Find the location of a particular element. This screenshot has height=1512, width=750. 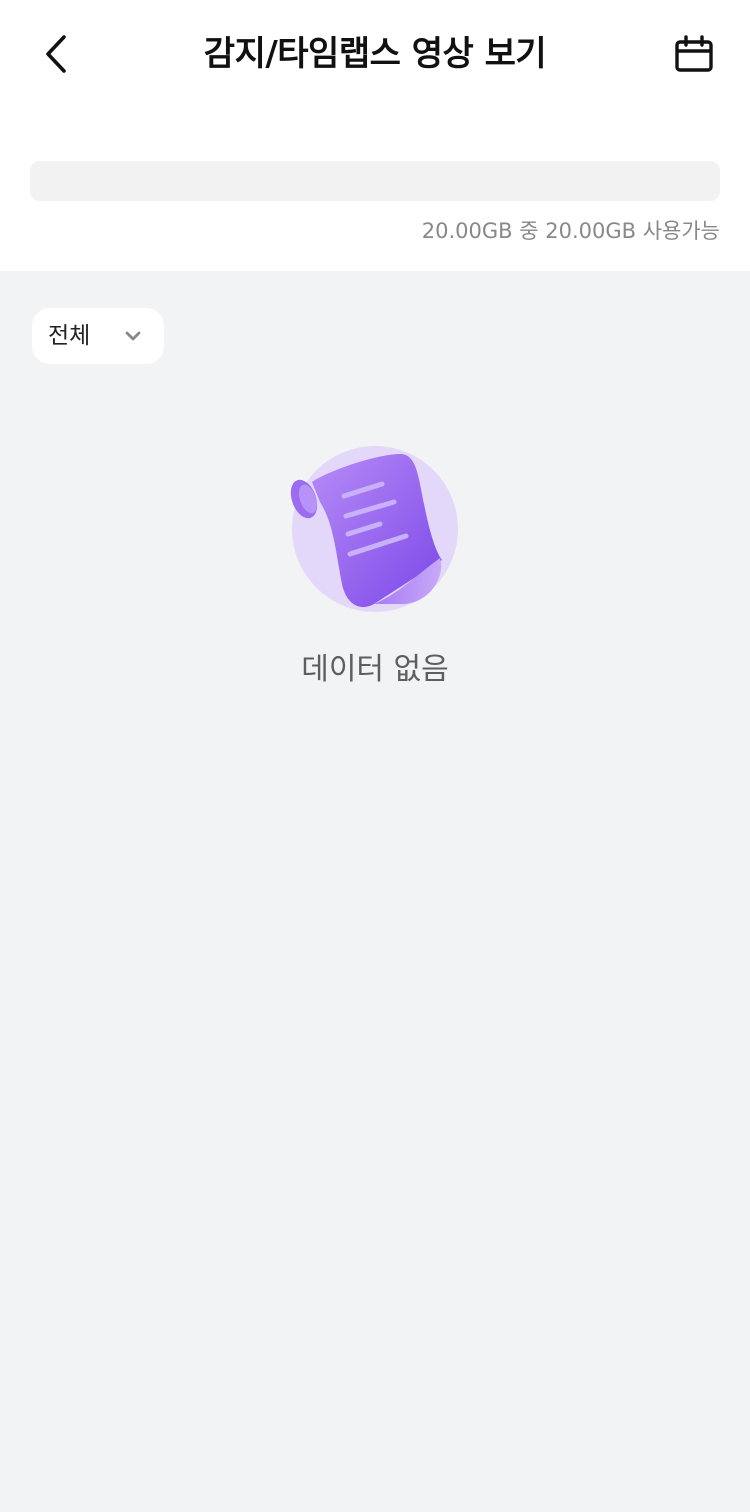

storage-available-text: 20.00GB 중 20.00GB 사용가능 is located at coordinates (570, 231).